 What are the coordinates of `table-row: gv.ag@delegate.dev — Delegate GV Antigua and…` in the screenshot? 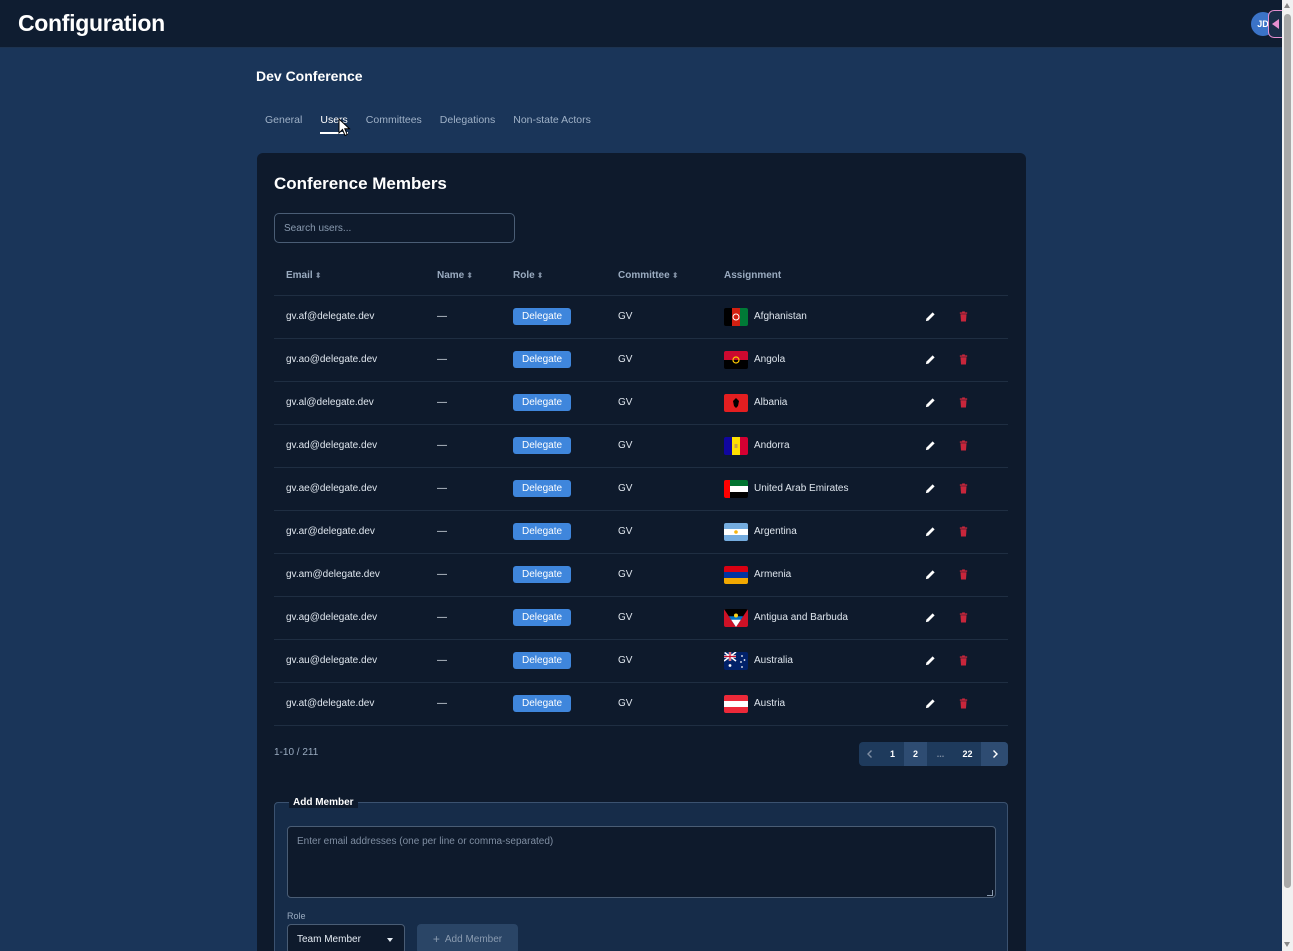 It's located at (641, 618).